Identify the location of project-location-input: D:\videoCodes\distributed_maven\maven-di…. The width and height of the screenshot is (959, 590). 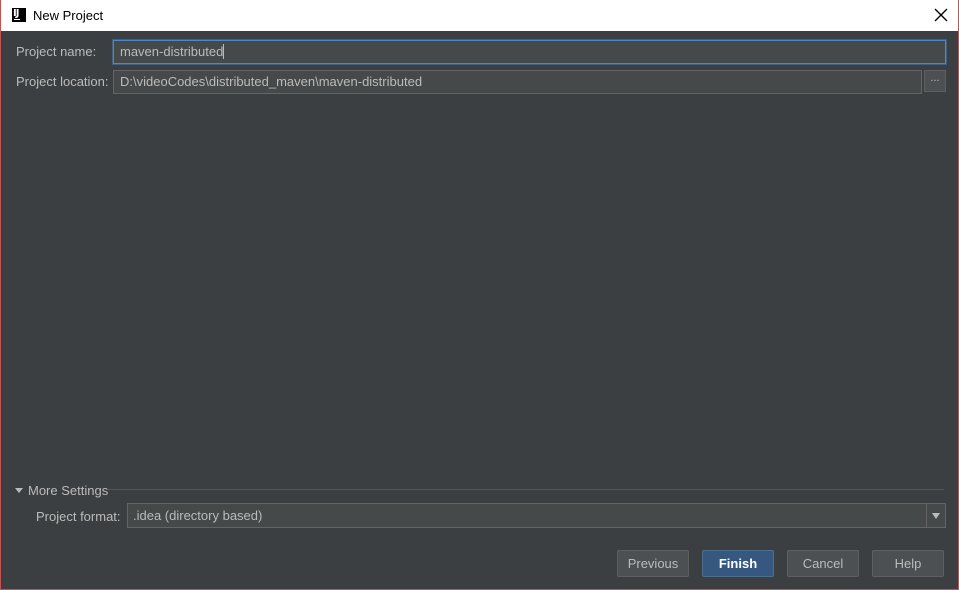
(517, 82).